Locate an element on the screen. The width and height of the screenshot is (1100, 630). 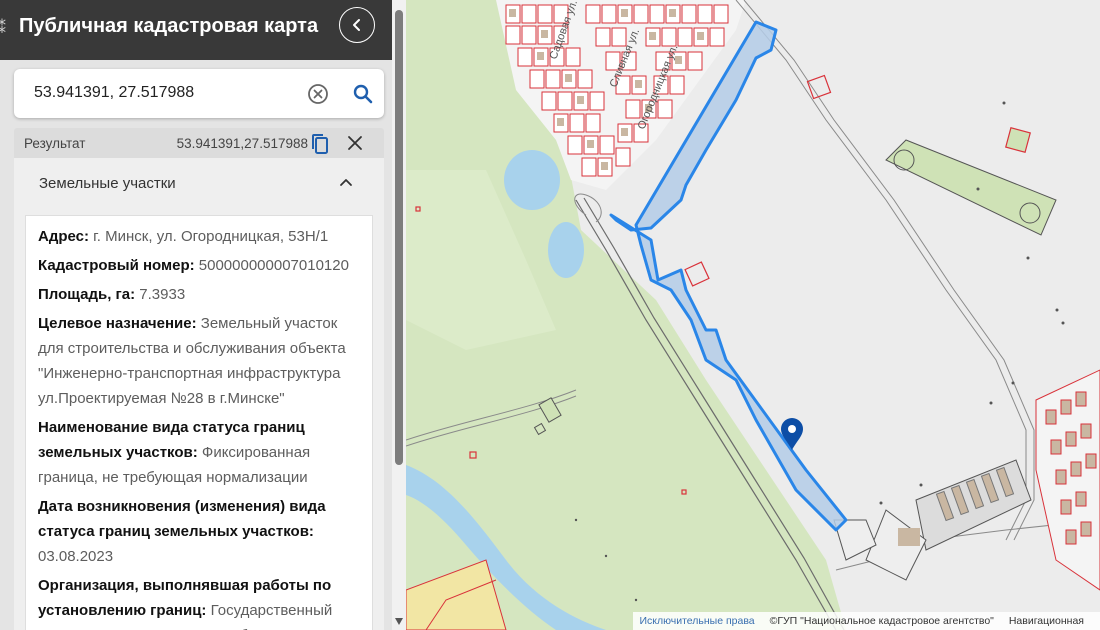
app-title: Публичная кадастровая карта is located at coordinates (169, 26).